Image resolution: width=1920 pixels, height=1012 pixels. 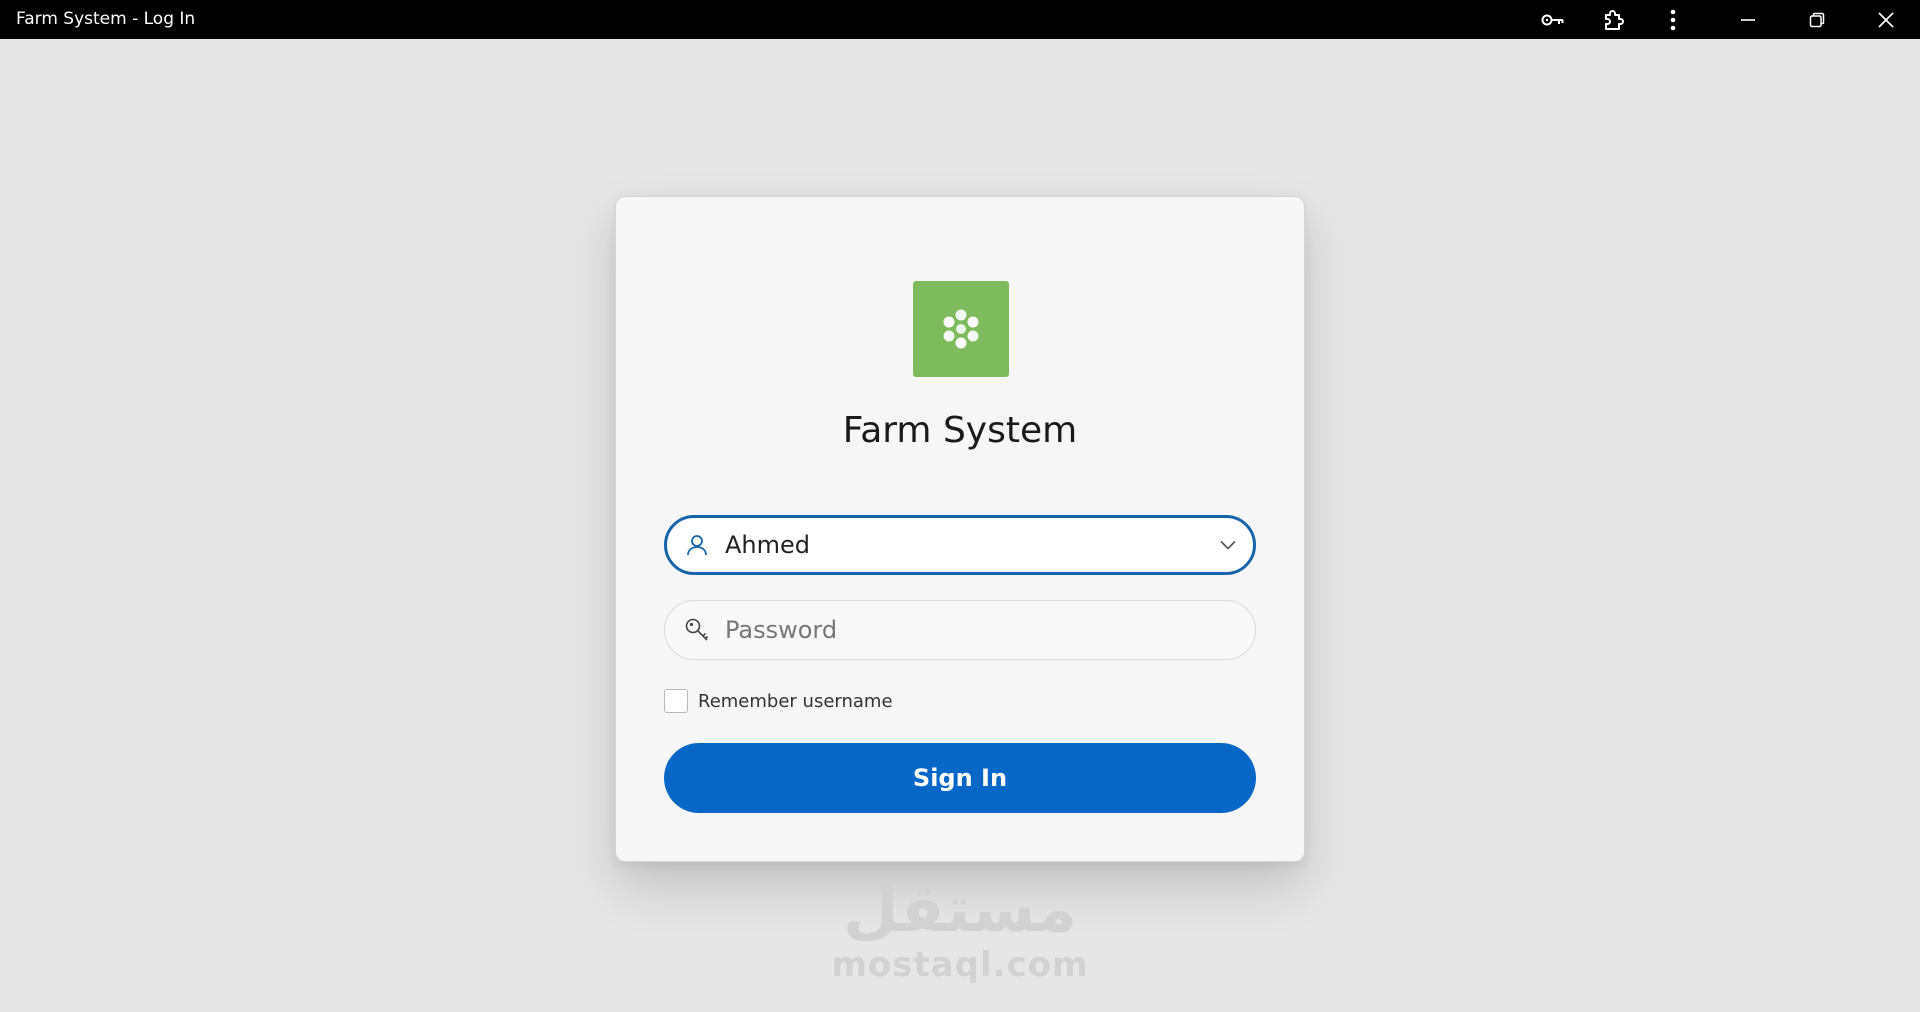 I want to click on sign-in-button: Sign In, so click(x=960, y=778).